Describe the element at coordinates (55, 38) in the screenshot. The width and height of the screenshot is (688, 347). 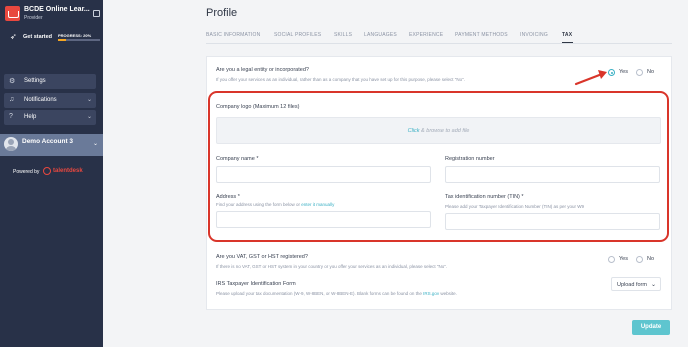
I see `get-started: ➶ Get started PROGRESS: 20%` at that location.